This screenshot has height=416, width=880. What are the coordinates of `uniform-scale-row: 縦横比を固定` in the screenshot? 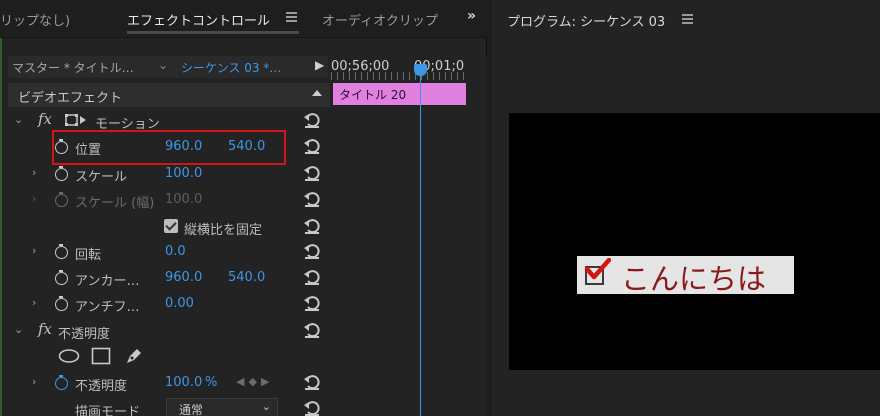 It's located at (169, 227).